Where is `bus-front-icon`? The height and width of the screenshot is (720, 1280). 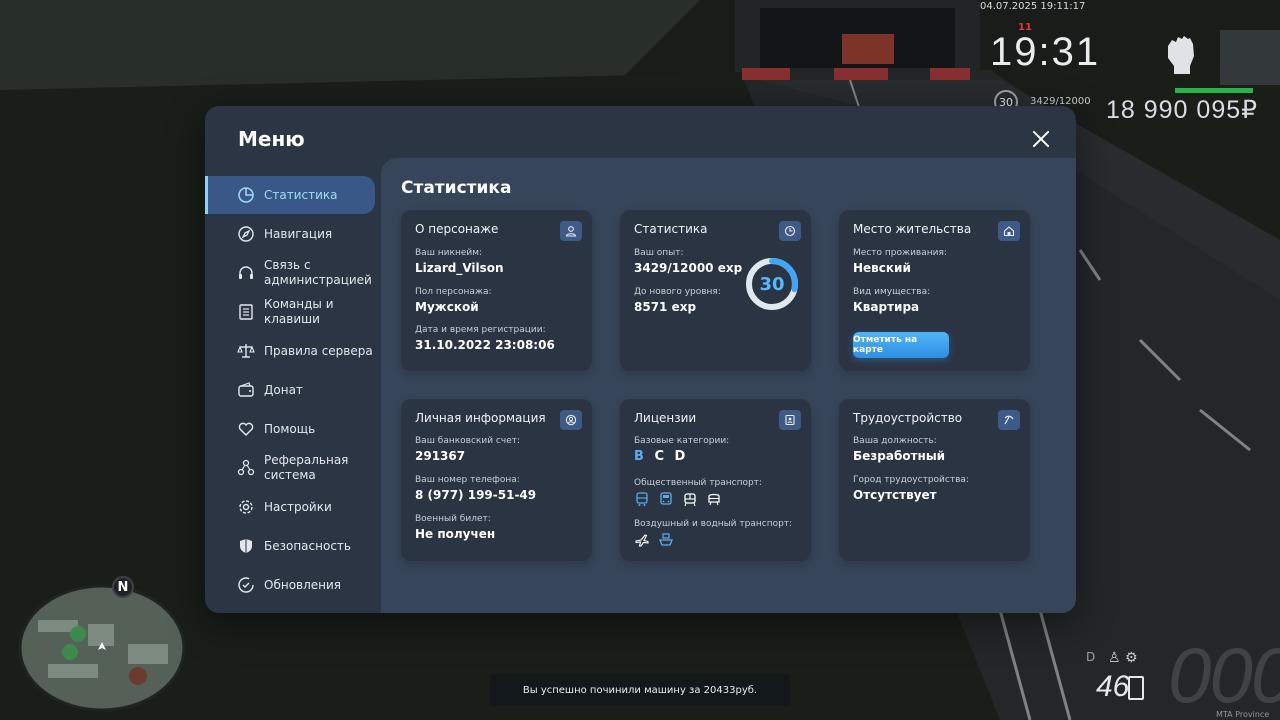 bus-front-icon is located at coordinates (666, 499).